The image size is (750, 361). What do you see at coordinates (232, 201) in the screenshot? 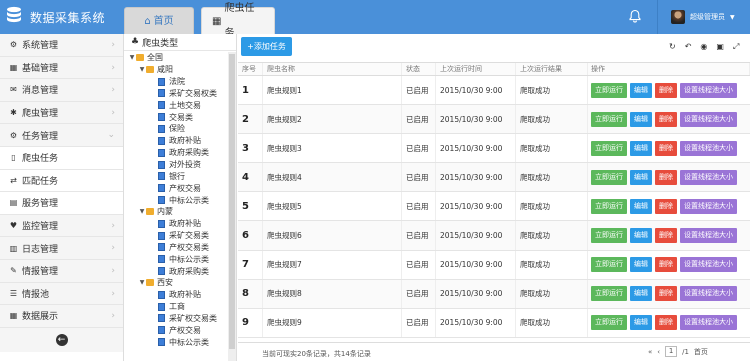
I see `tree-scrollbar-thumb` at bounding box center [232, 201].